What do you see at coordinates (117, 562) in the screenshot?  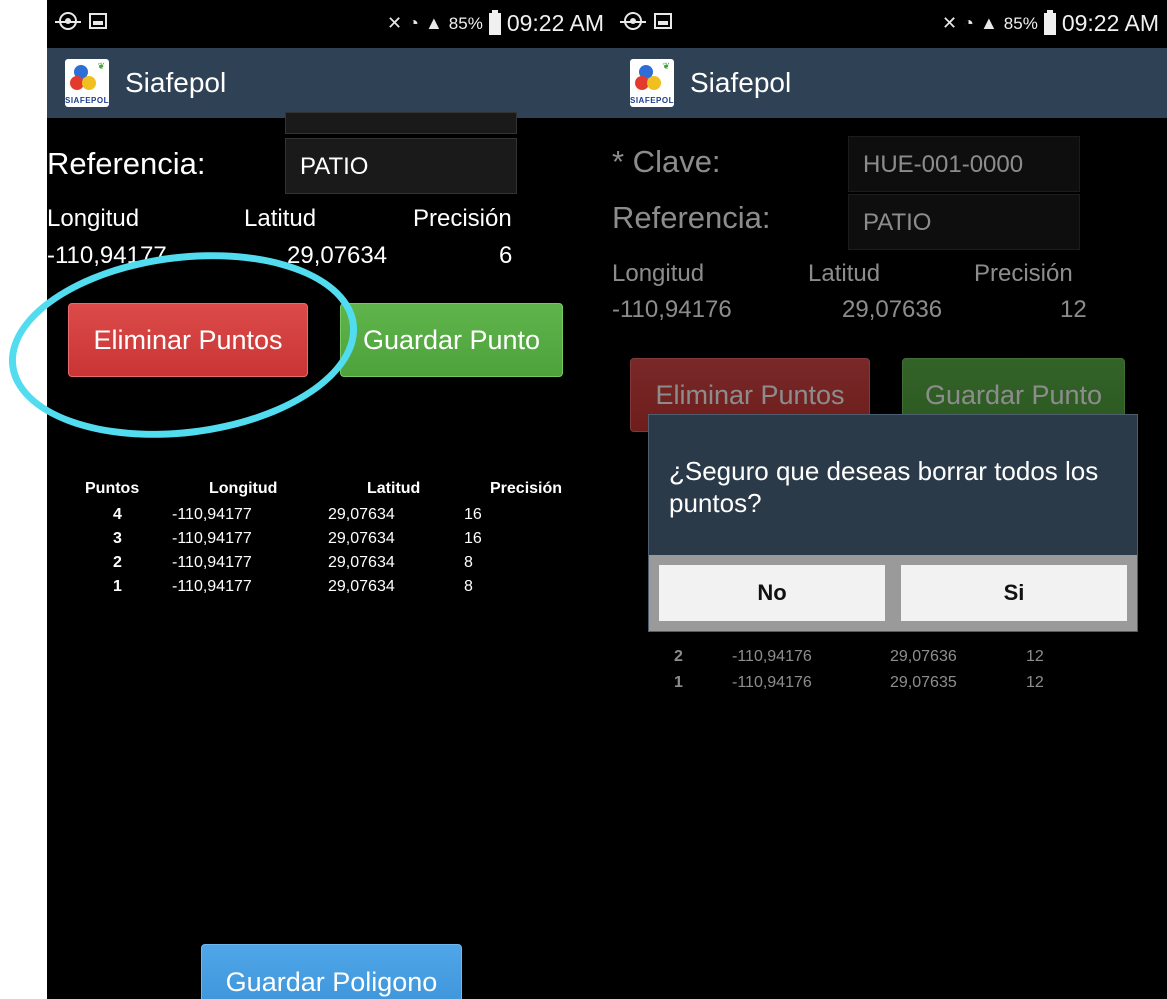 I see `table-cell: 2` at bounding box center [117, 562].